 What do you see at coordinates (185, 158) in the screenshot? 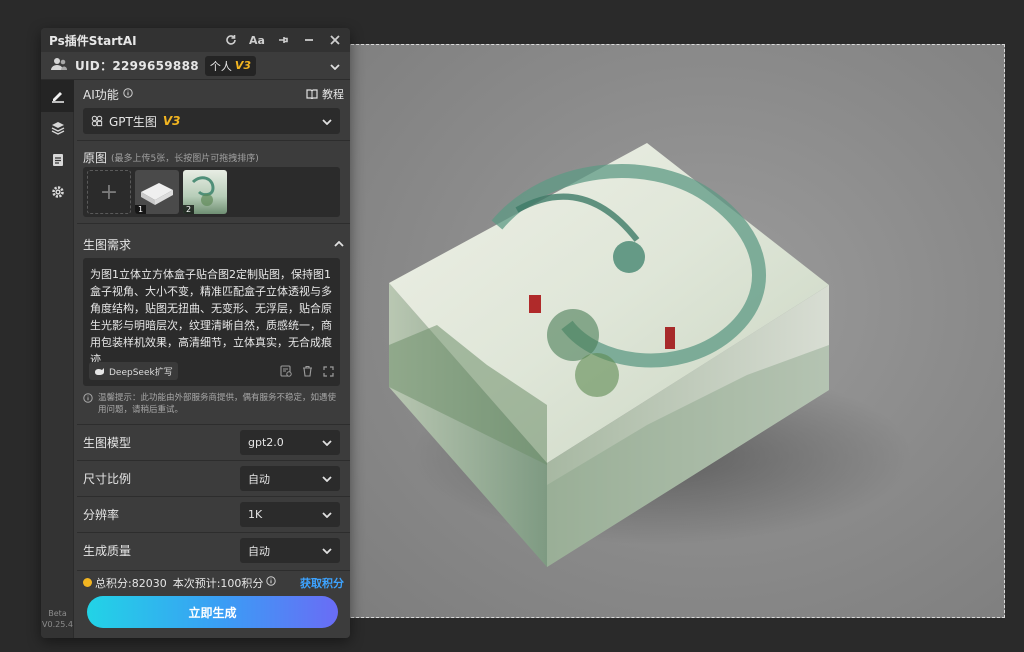
I see `source-images-hint: (最多上传5张，长按图片可拖拽排序)` at bounding box center [185, 158].